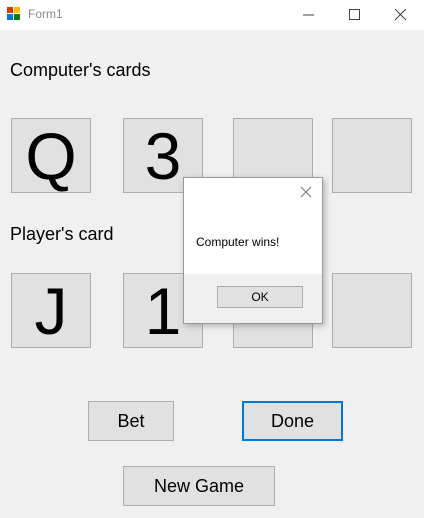  Describe the element at coordinates (260, 297) in the screenshot. I see `ok-button: OK` at that location.